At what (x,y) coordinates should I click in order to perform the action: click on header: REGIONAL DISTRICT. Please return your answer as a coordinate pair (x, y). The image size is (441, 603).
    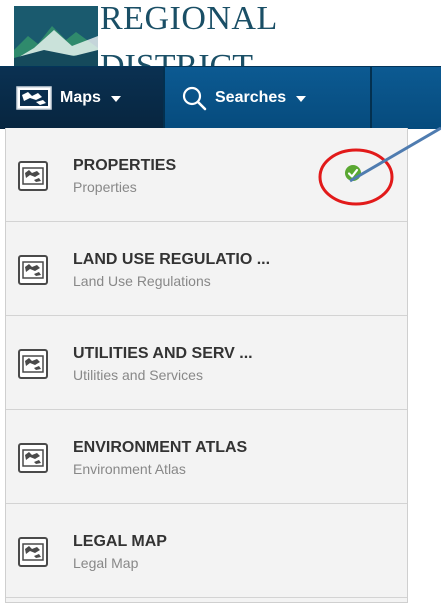
    Looking at the image, I should click on (220, 33).